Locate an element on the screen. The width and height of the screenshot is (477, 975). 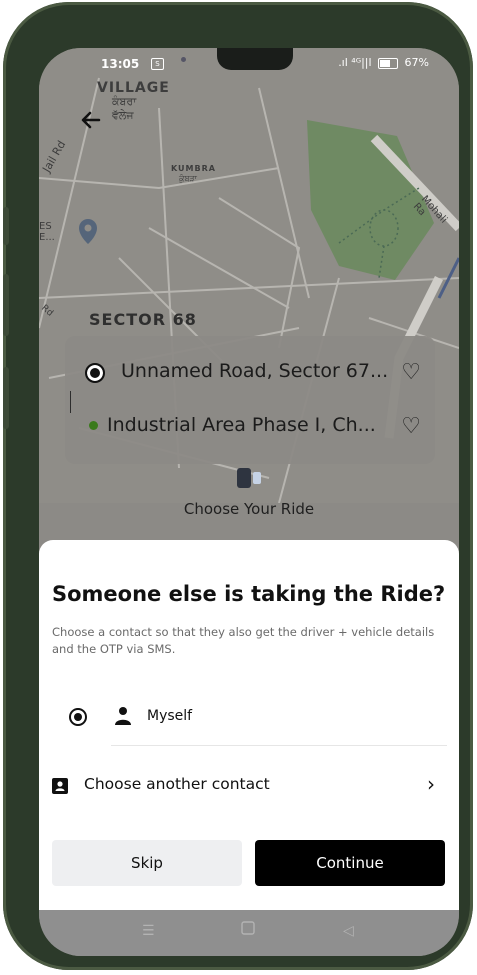
power-button is located at coordinates (6, 398).